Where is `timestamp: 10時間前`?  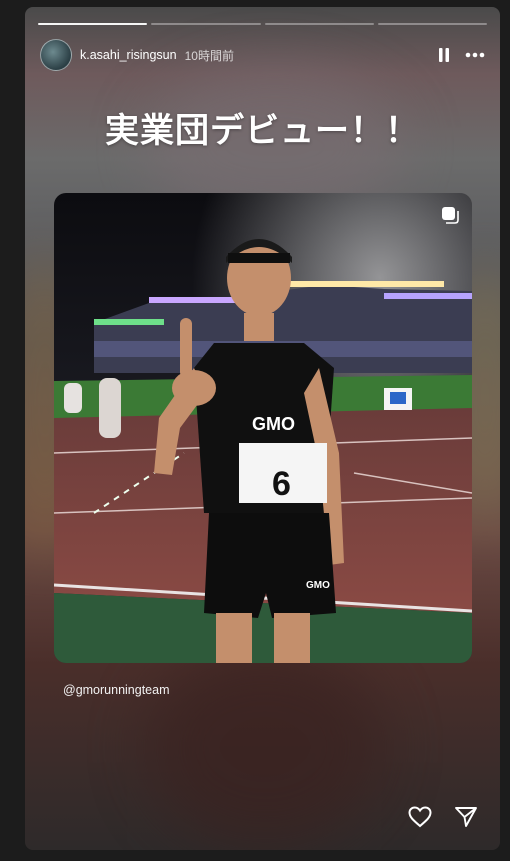 timestamp: 10時間前 is located at coordinates (209, 55).